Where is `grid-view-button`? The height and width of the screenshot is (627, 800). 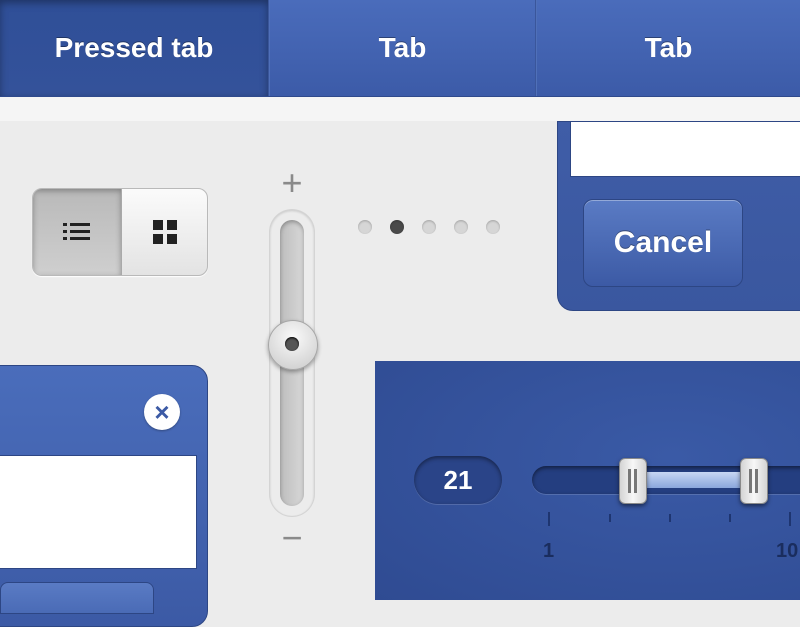
grid-view-button is located at coordinates (164, 232).